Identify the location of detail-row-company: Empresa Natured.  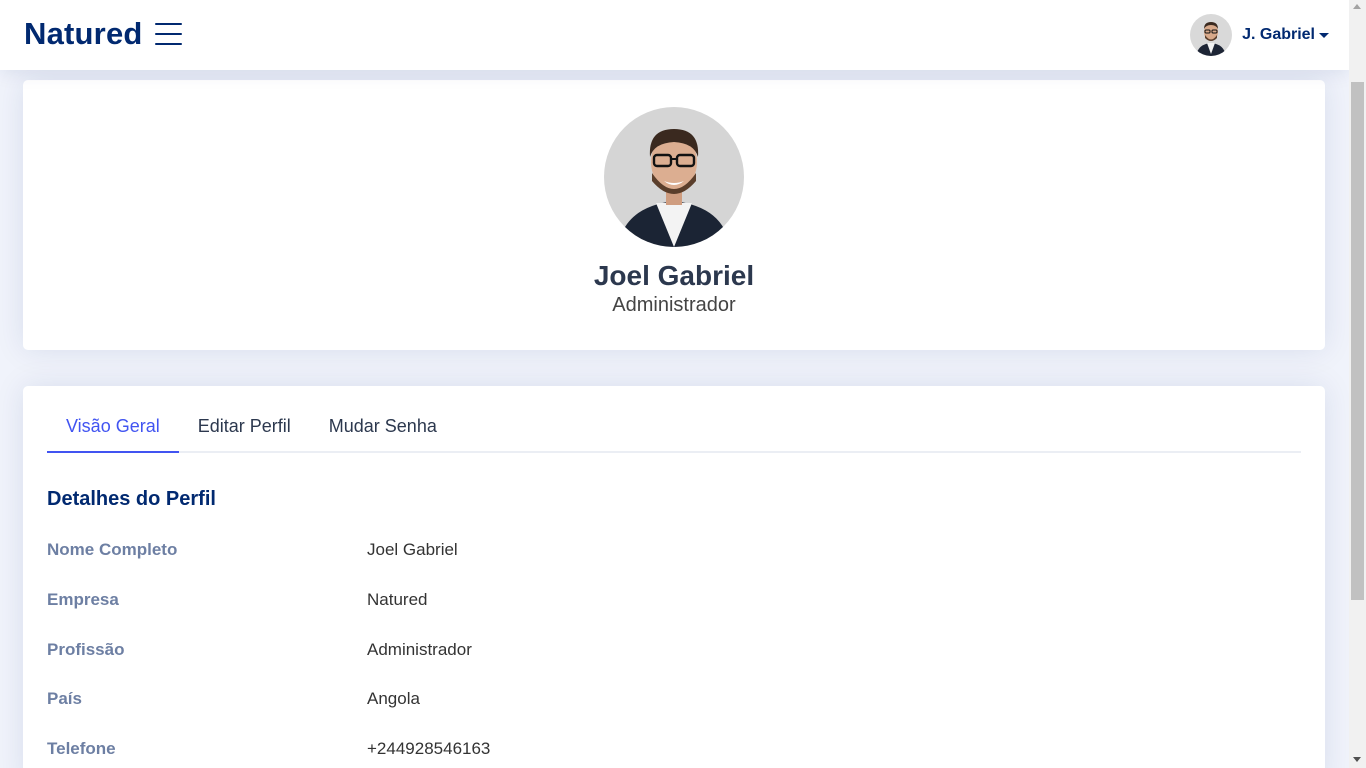
(674, 615).